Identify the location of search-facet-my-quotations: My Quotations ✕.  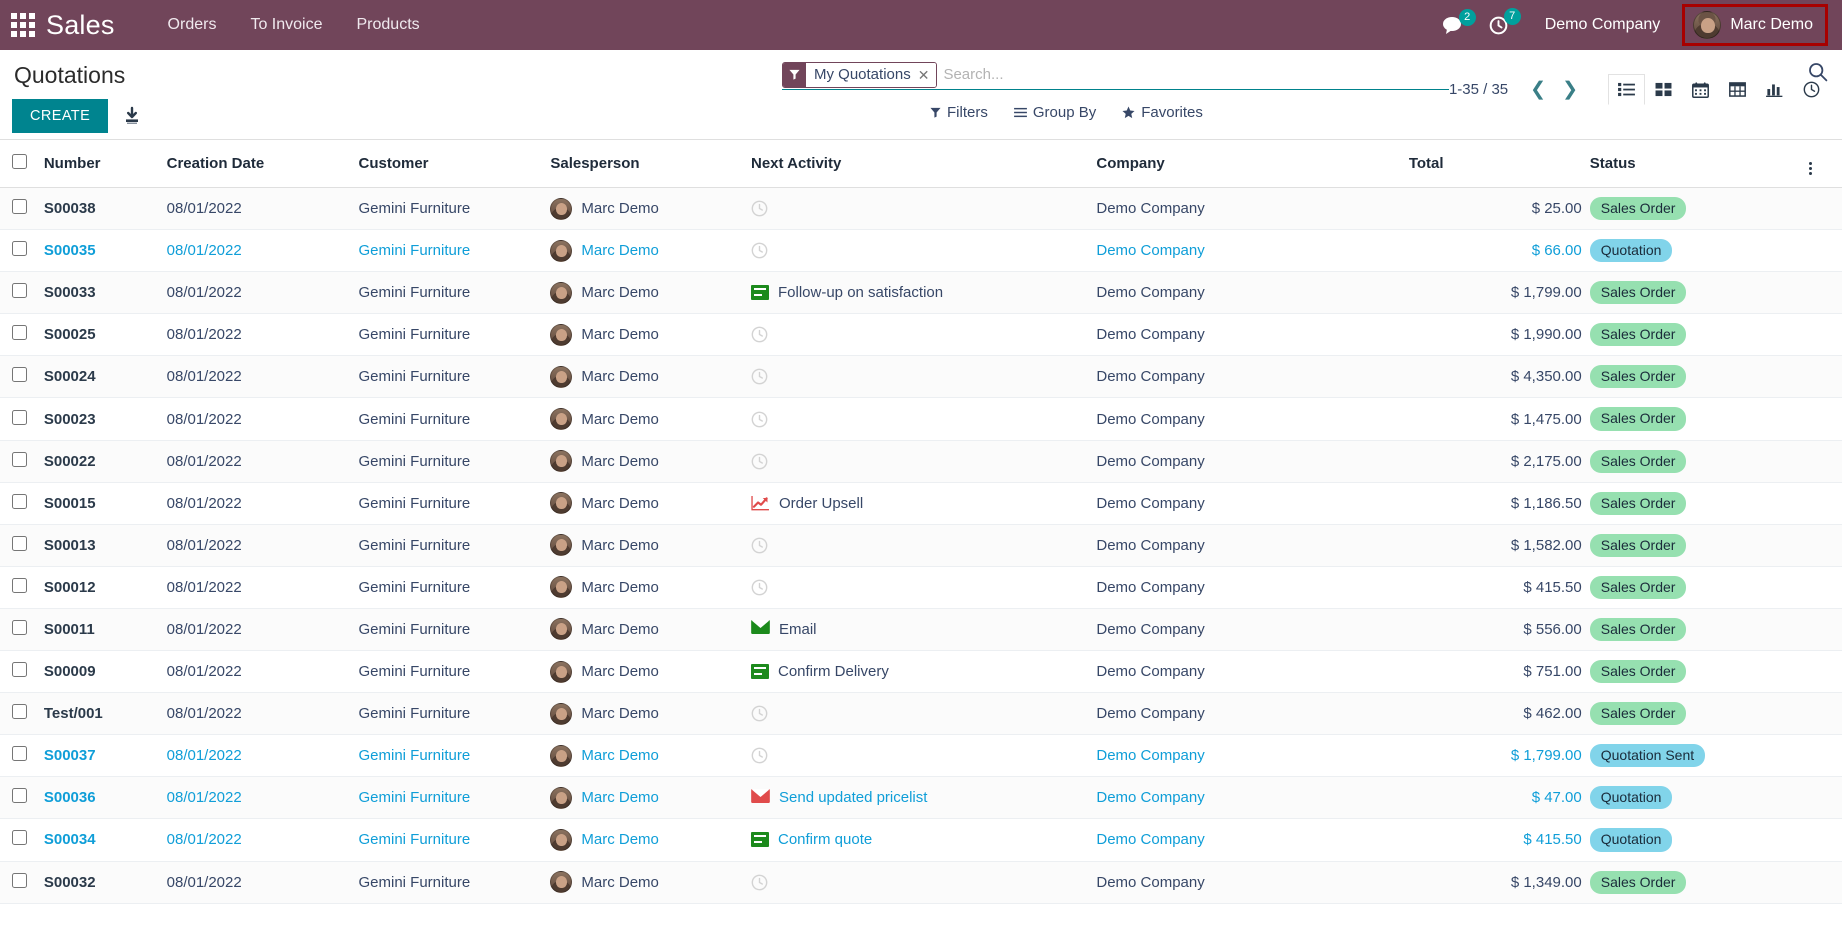
(860, 74).